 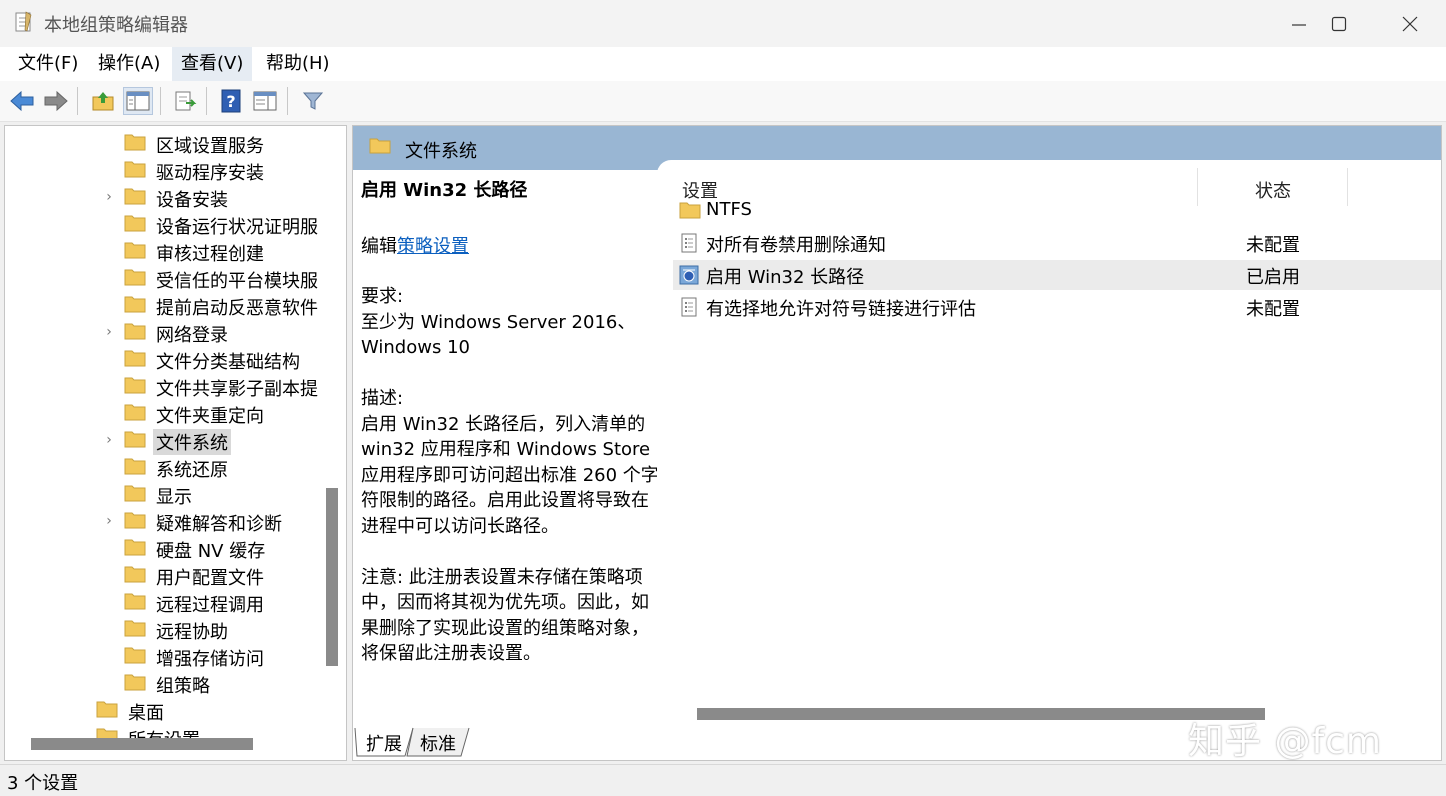 What do you see at coordinates (210, 578) in the screenshot?
I see `tree-item-label: 用户配置文件` at bounding box center [210, 578].